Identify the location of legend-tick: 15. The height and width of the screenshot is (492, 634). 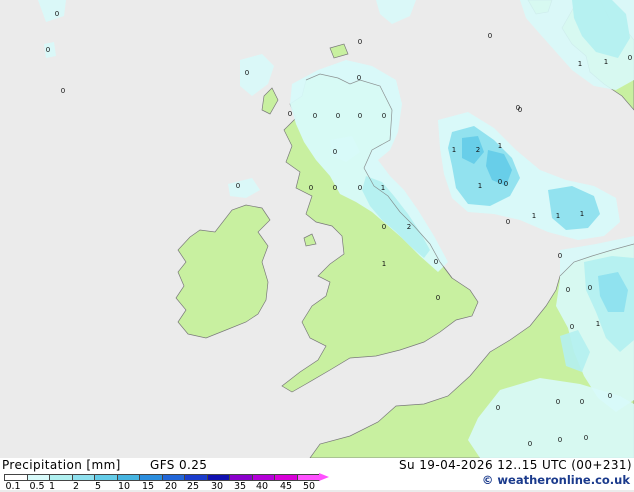
(148, 486).